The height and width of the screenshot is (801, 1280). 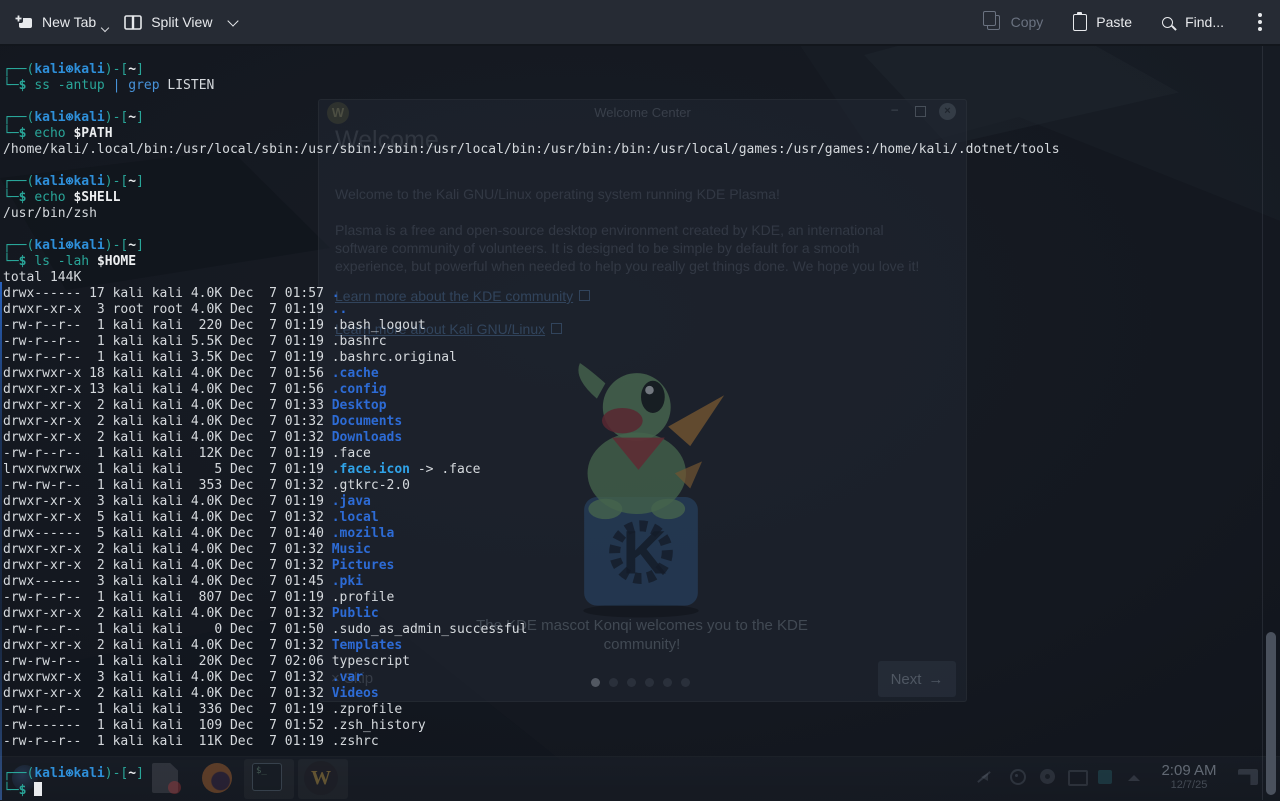 I want to click on terminal-line: └─$, so click(x=531, y=790).